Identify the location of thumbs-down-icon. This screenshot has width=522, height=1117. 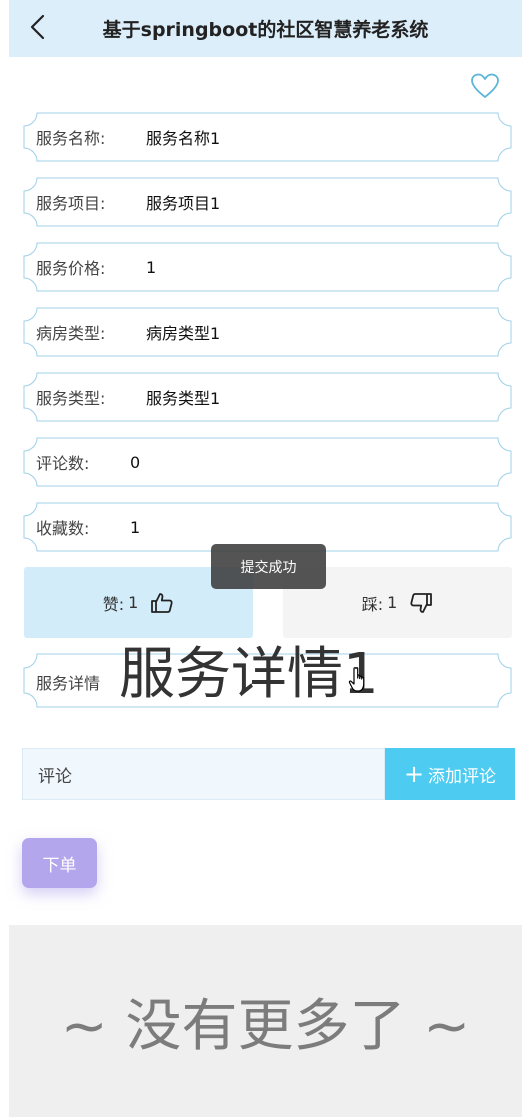
(421, 603).